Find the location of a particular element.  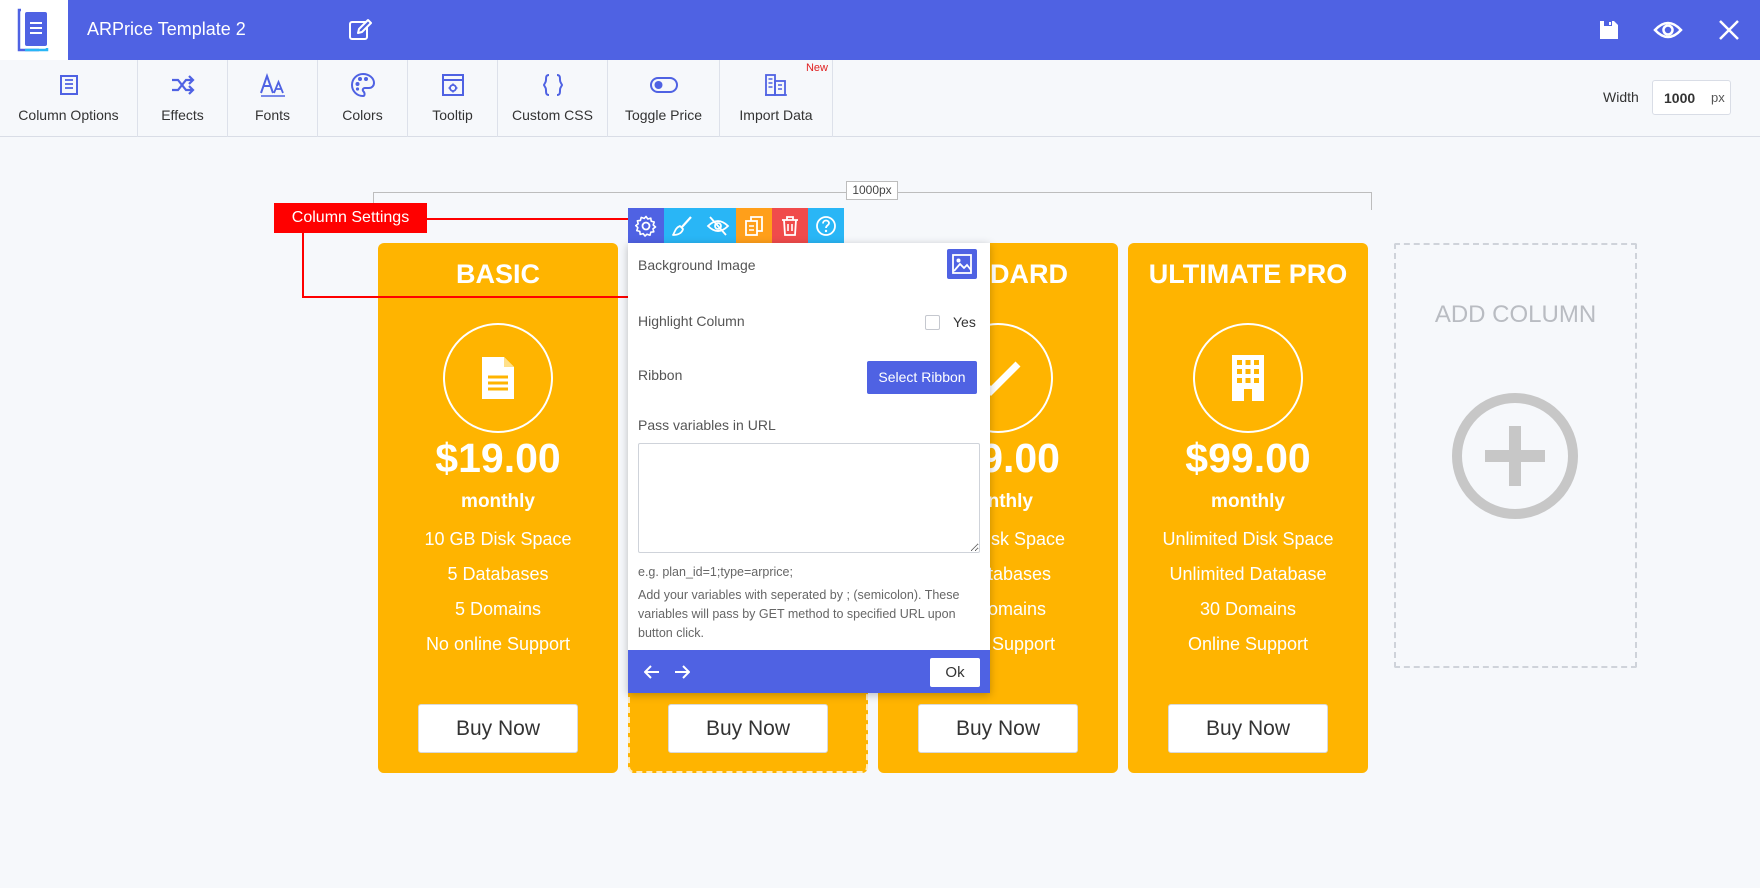

toolbar-label: Custom CSS is located at coordinates (552, 115).